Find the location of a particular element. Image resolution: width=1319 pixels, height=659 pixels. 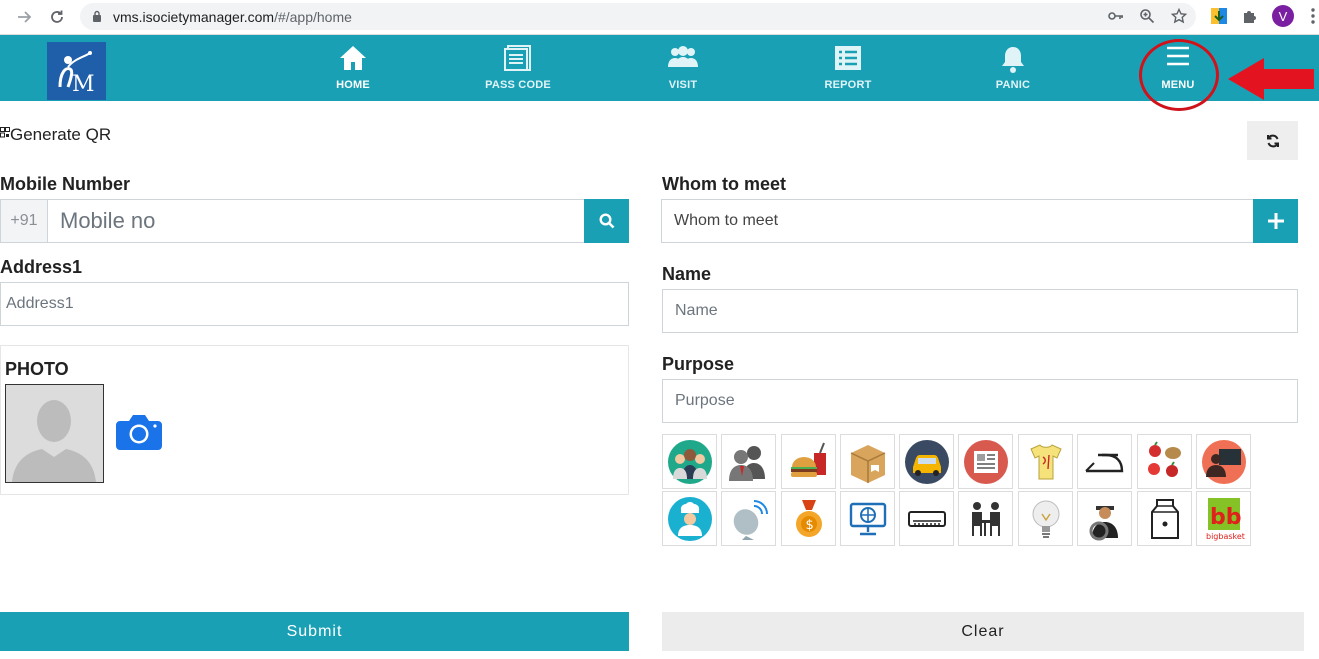

person-silhouette-icon is located at coordinates (54, 433).